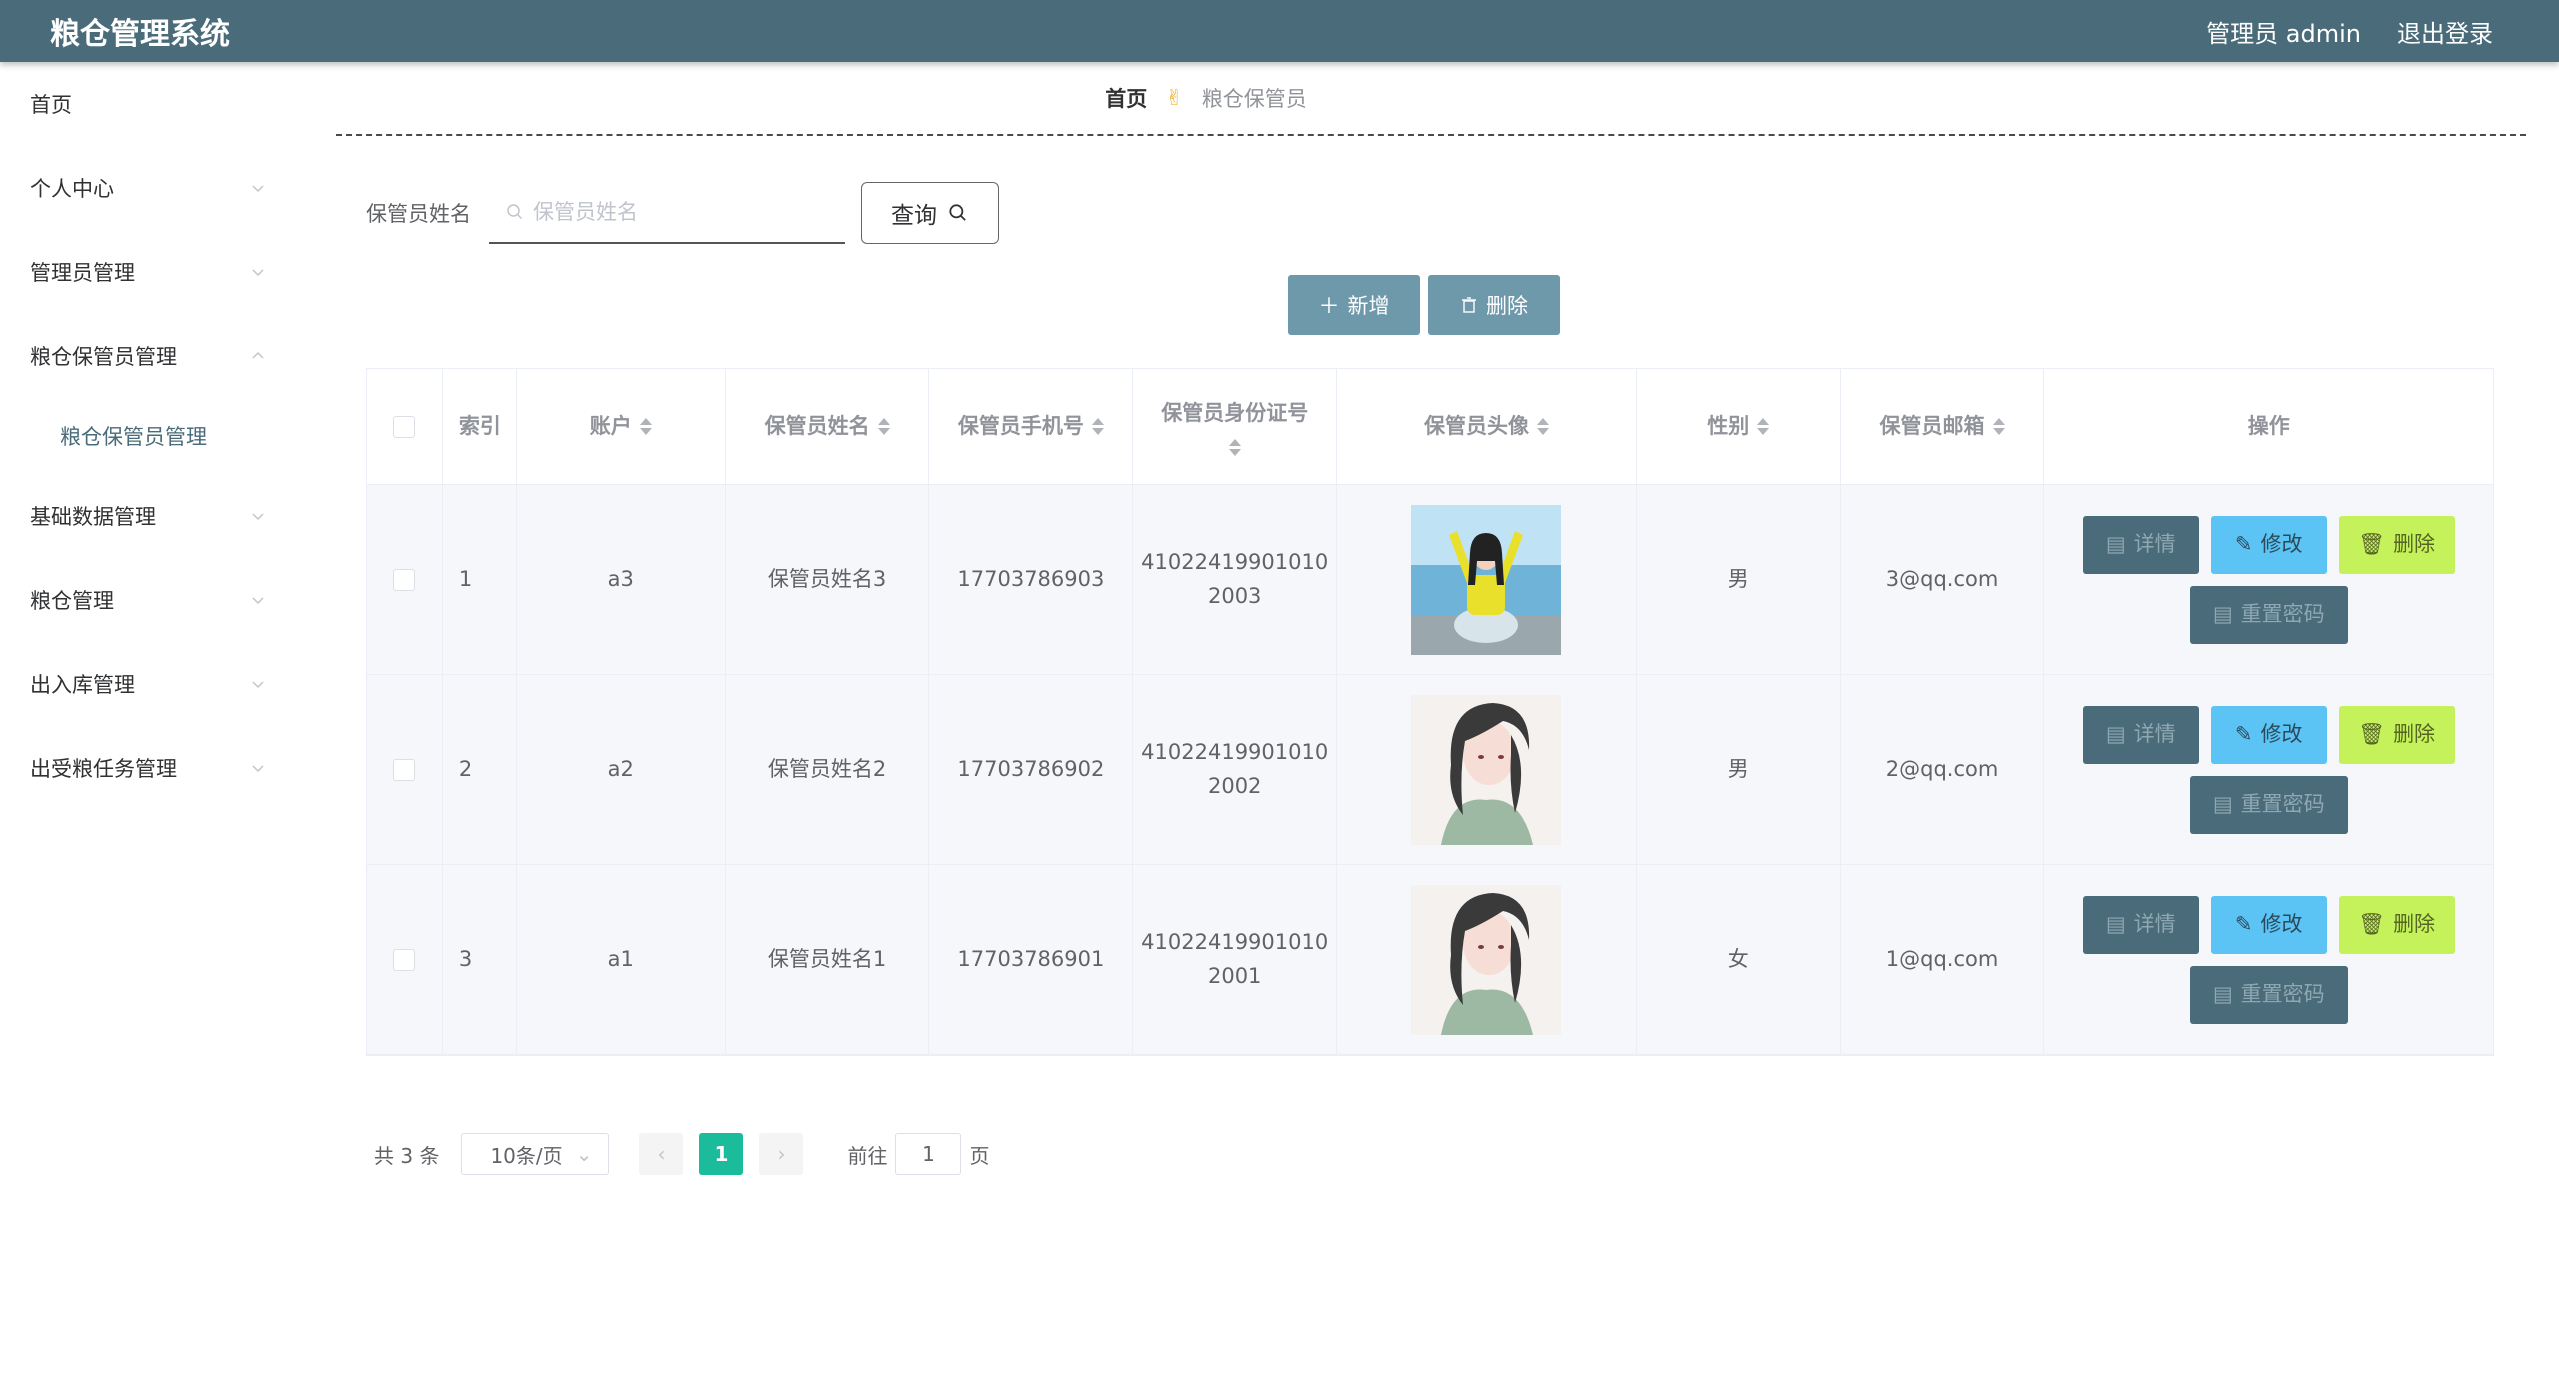 The height and width of the screenshot is (1399, 2559). Describe the element at coordinates (1126, 98) in the screenshot. I see `breadcrumb-home: 首页` at that location.